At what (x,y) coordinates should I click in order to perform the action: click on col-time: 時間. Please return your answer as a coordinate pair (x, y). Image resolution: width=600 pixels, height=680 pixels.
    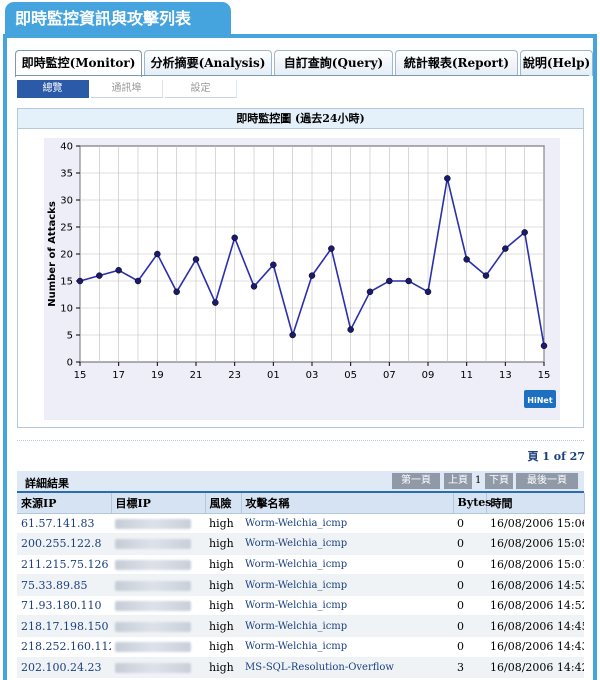
    Looking at the image, I should click on (535, 503).